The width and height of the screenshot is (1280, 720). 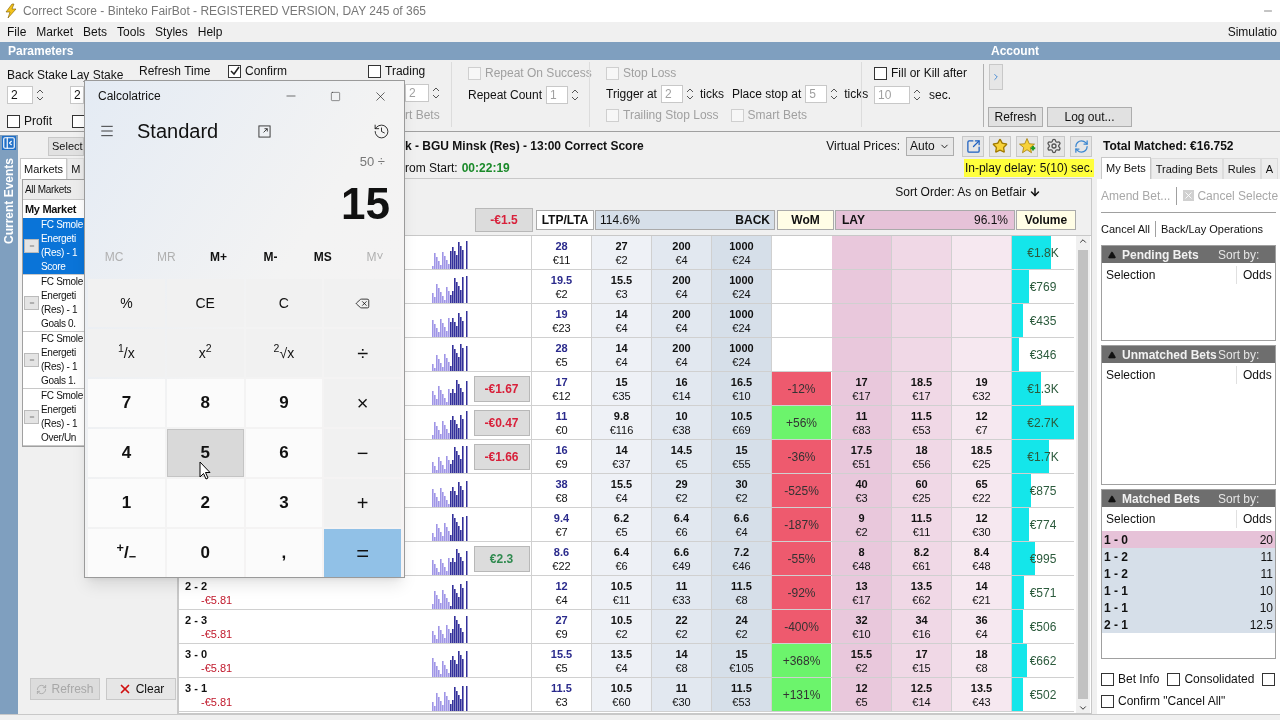 What do you see at coordinates (682, 490) in the screenshot?
I see `price-cell: 29 €2` at bounding box center [682, 490].